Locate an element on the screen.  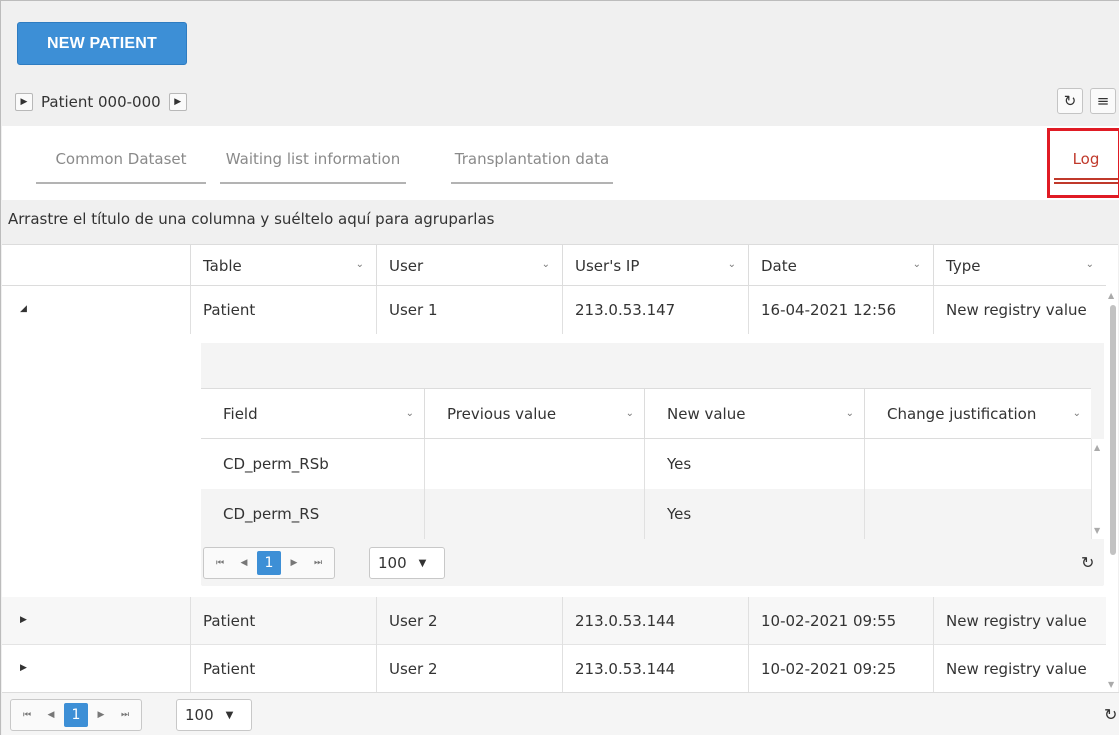
column-header-table: Table ⌄ is located at coordinates (283, 265).